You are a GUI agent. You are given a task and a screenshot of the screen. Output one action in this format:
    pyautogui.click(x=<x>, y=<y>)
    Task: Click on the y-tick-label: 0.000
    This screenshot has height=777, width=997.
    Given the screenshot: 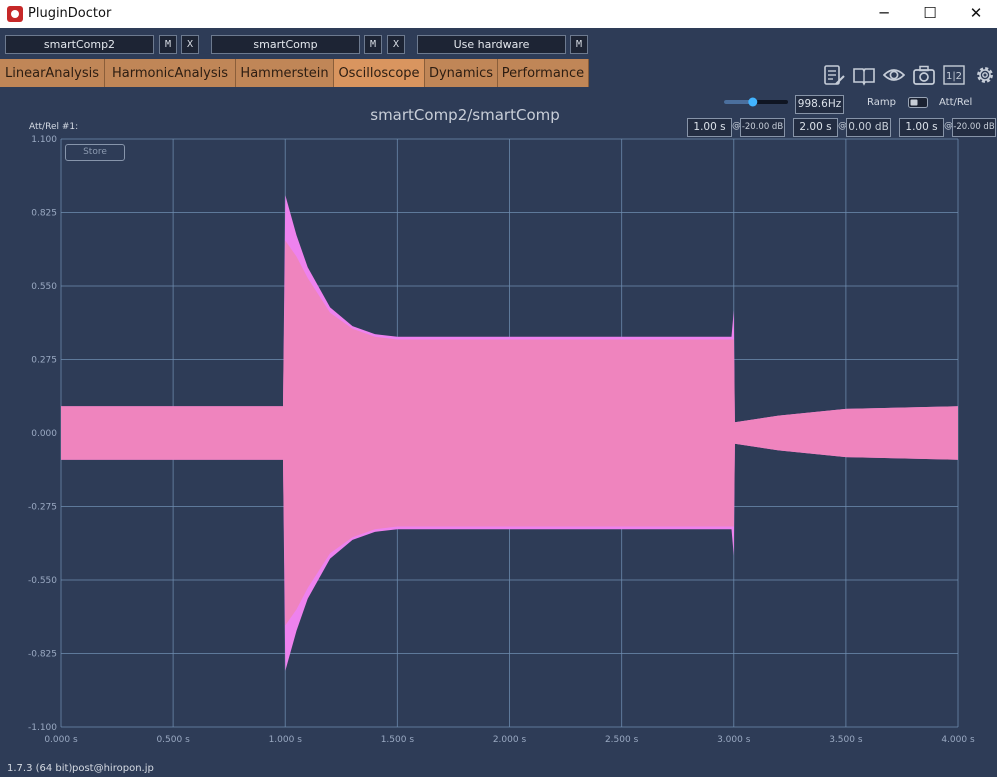 What is the action you would take?
    pyautogui.click(x=44, y=434)
    